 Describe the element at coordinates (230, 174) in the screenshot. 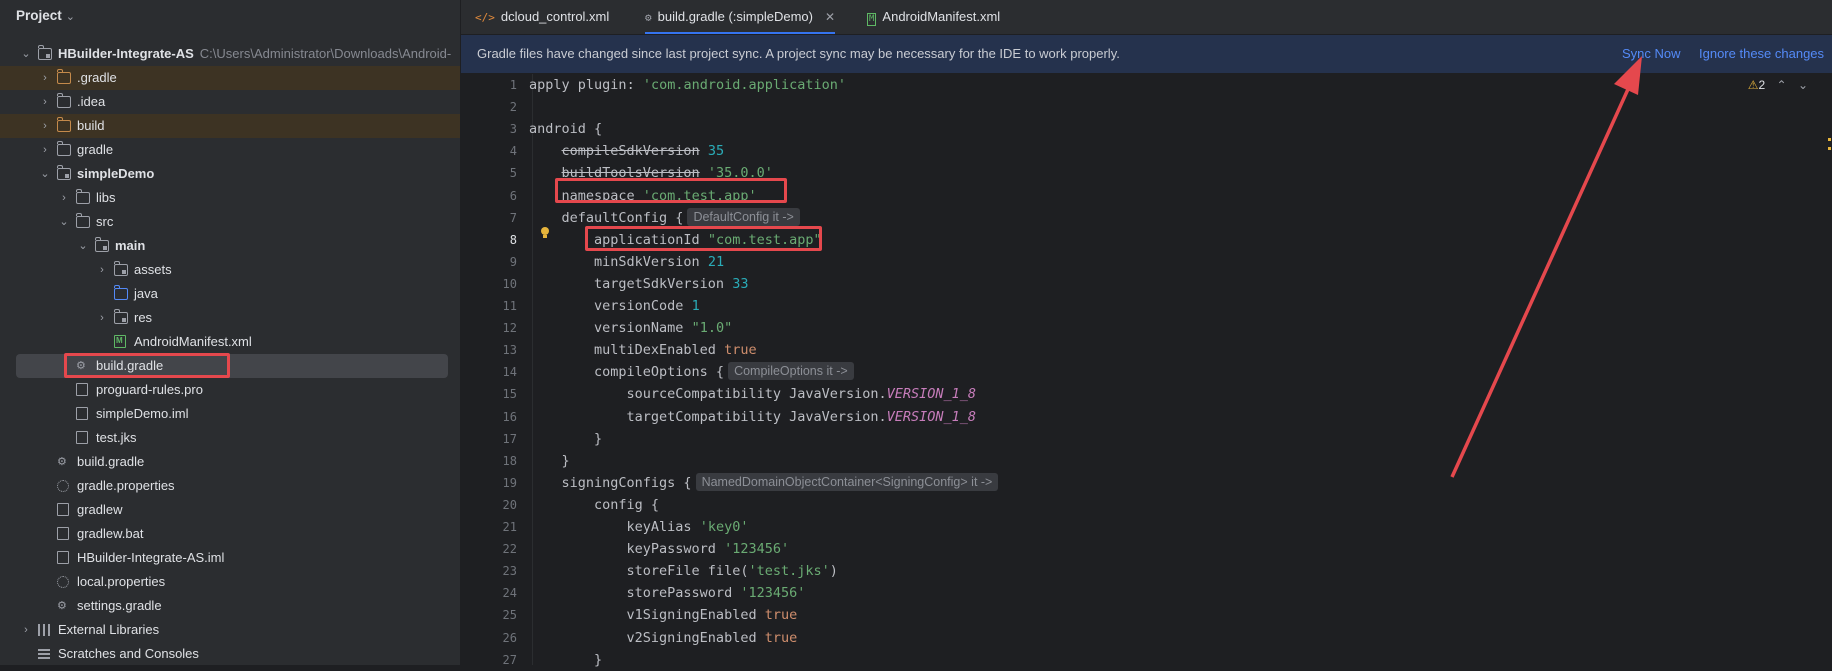

I see `tree-item: ⌄ simpleDemo` at that location.